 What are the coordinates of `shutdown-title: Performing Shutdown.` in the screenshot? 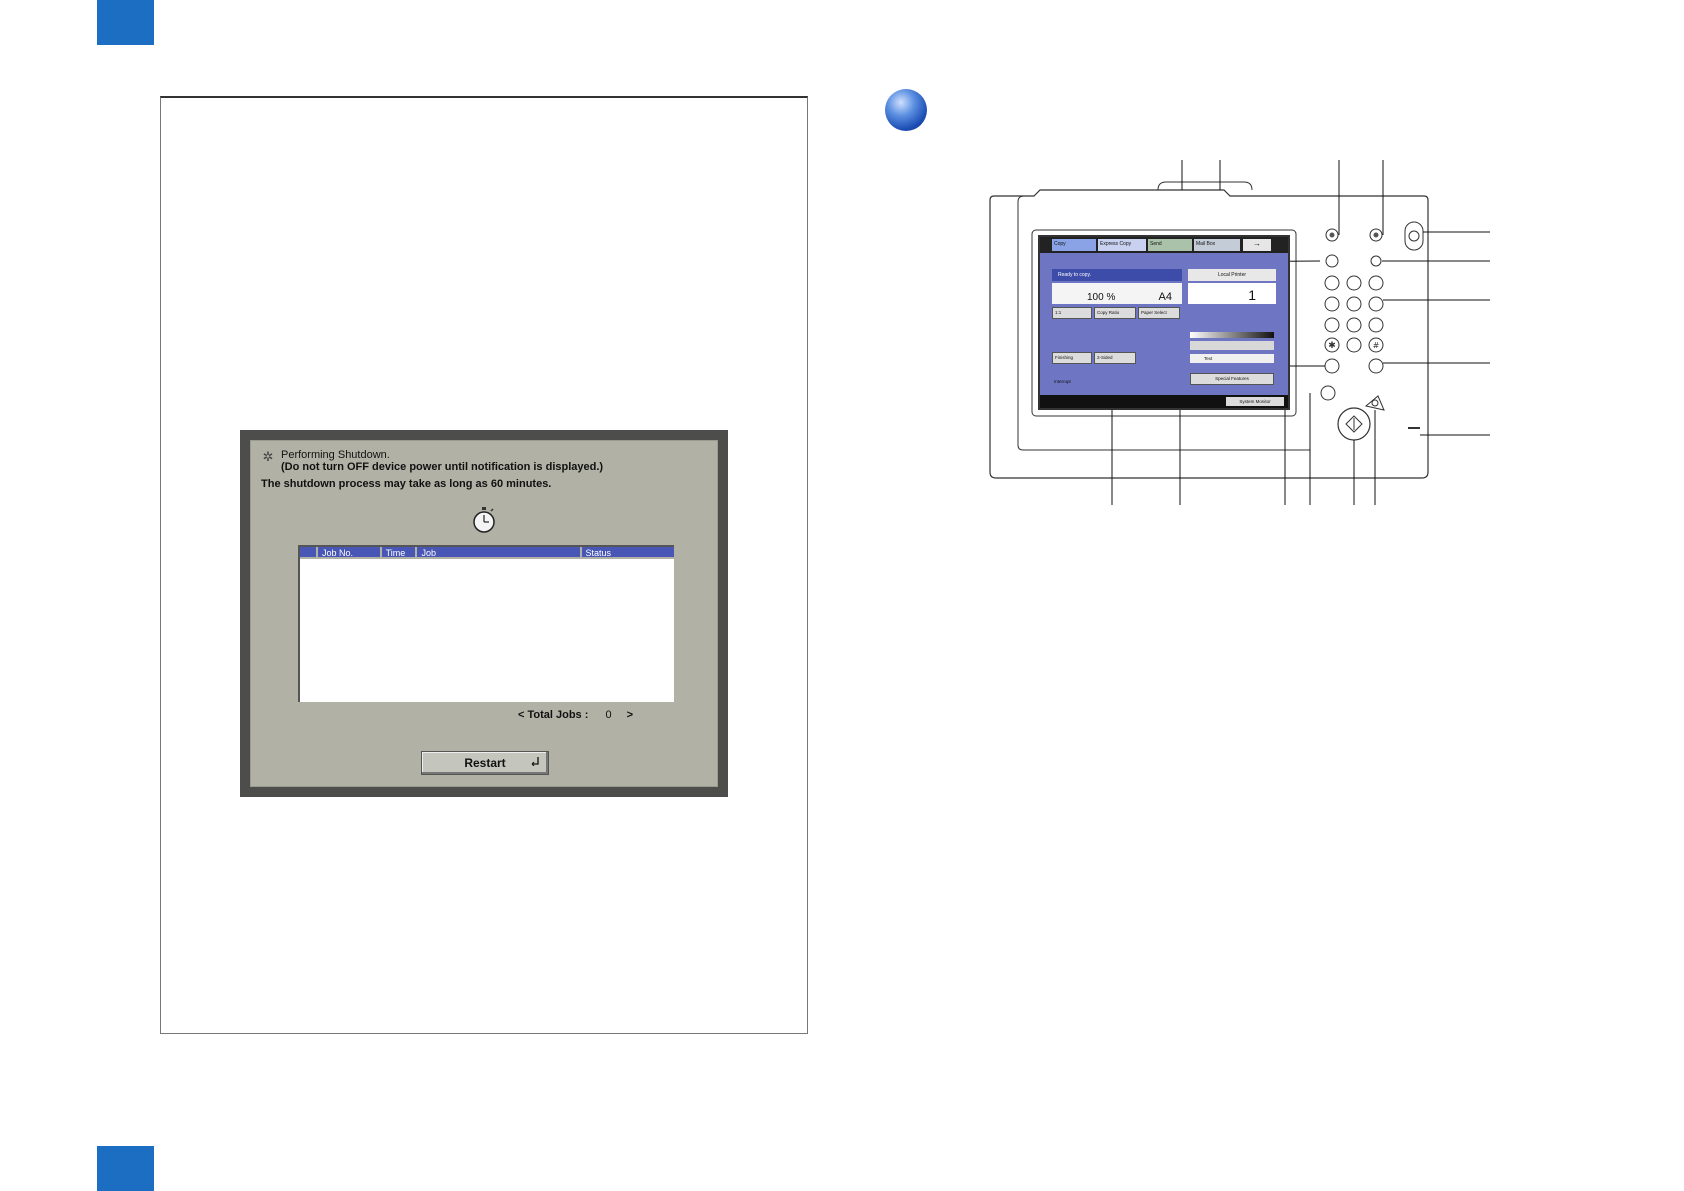 It's located at (335, 455).